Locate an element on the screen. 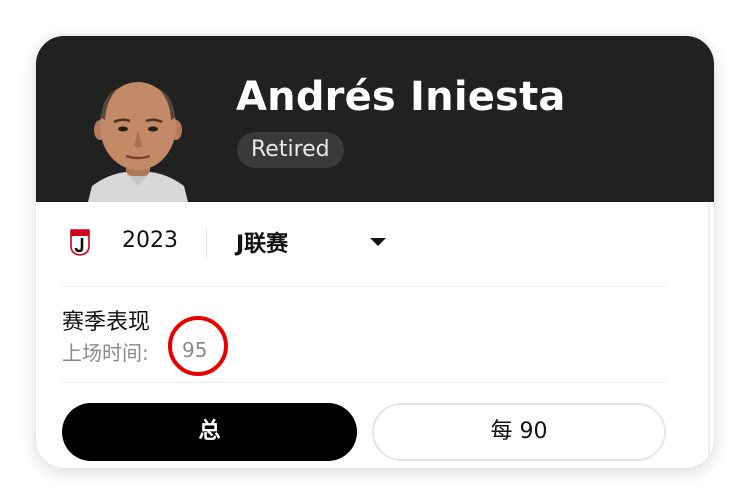 Image resolution: width=750 pixels, height=504 pixels. per-90-toggle-button: 每 90 is located at coordinates (519, 432).